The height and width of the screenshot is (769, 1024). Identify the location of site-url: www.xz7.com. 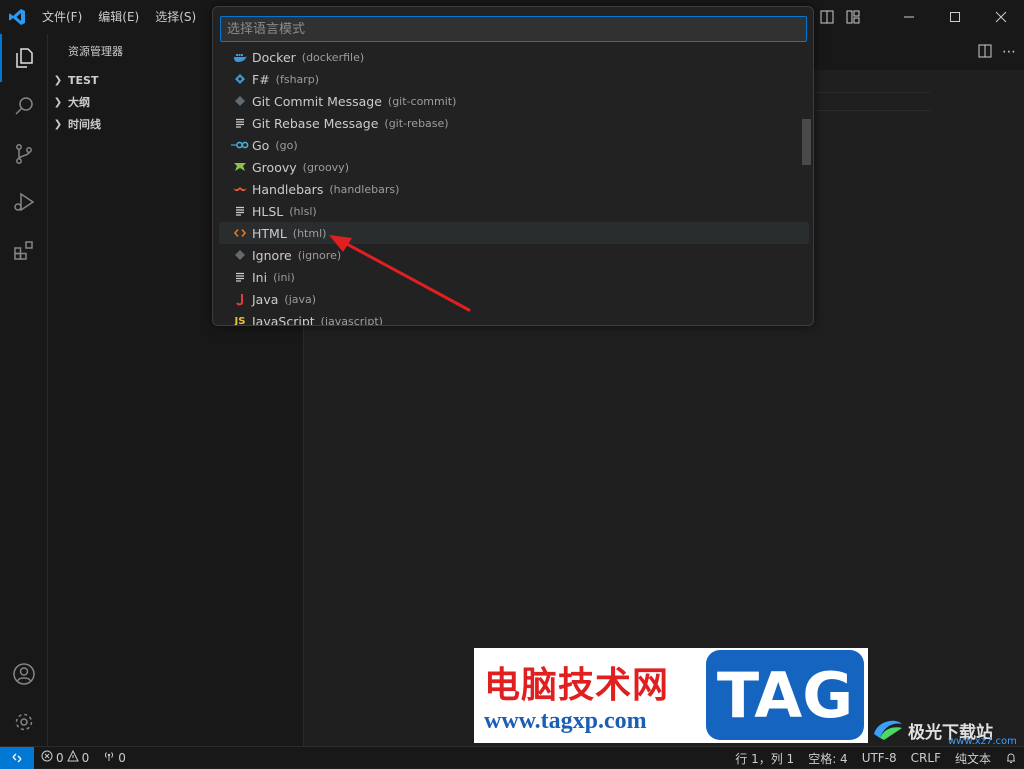
(982, 741).